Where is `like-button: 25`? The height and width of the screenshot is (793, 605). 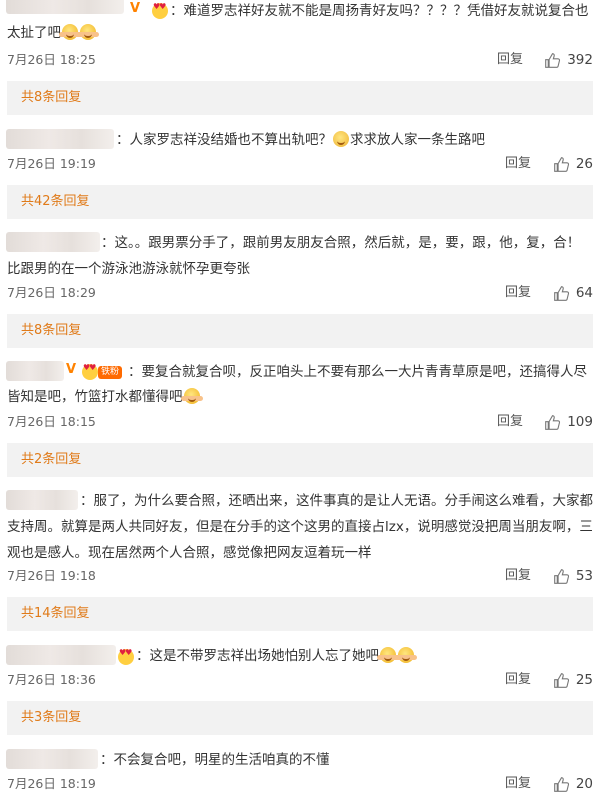
like-button: 25 is located at coordinates (573, 680).